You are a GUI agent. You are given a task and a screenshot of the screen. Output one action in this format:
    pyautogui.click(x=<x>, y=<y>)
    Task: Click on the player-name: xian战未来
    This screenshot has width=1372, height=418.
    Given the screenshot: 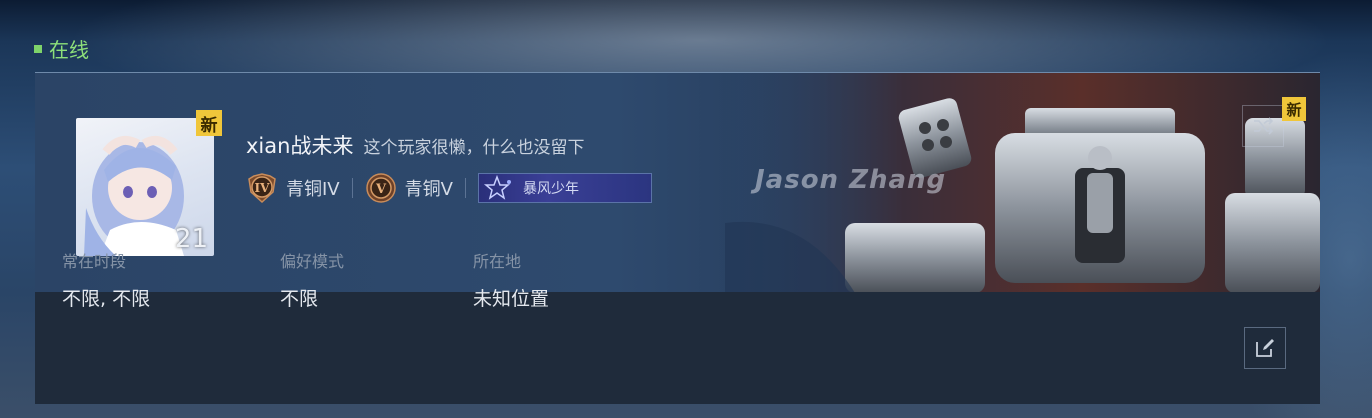 What is the action you would take?
    pyautogui.click(x=300, y=146)
    